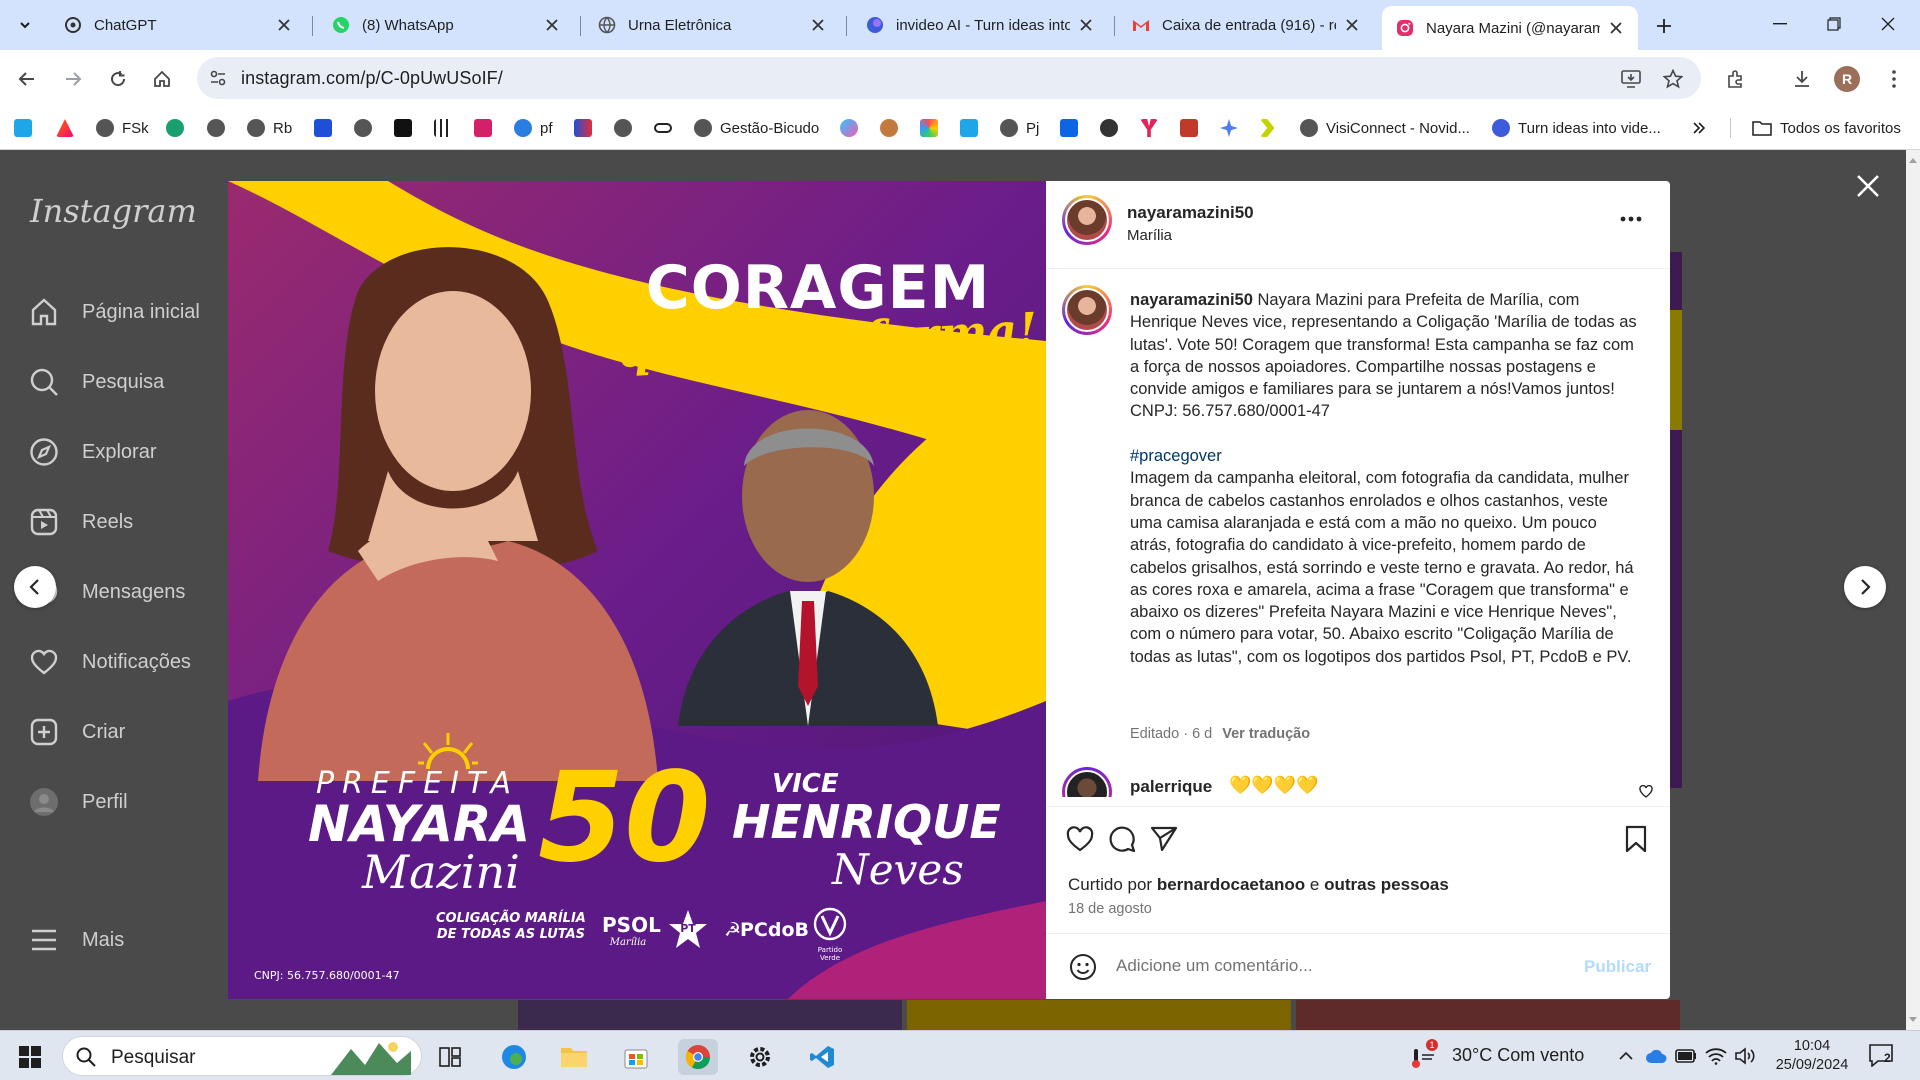 This screenshot has width=1920, height=1080. I want to click on chrome-taskbar-icon, so click(698, 1057).